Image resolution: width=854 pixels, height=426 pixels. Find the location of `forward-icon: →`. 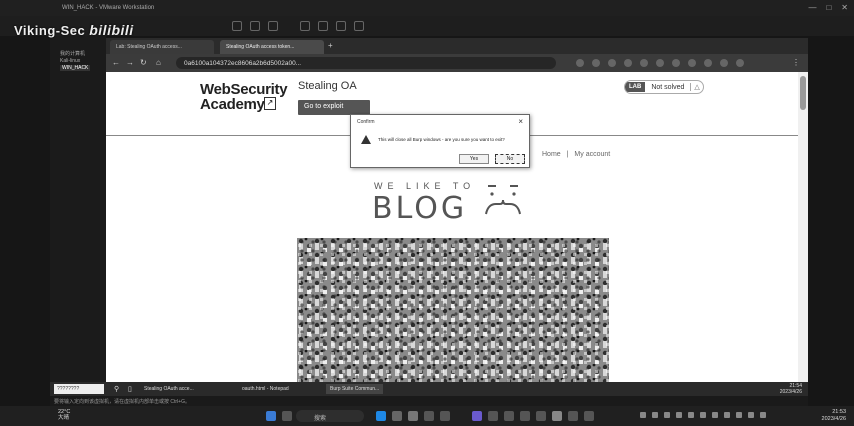

forward-icon: → is located at coordinates (130, 63).